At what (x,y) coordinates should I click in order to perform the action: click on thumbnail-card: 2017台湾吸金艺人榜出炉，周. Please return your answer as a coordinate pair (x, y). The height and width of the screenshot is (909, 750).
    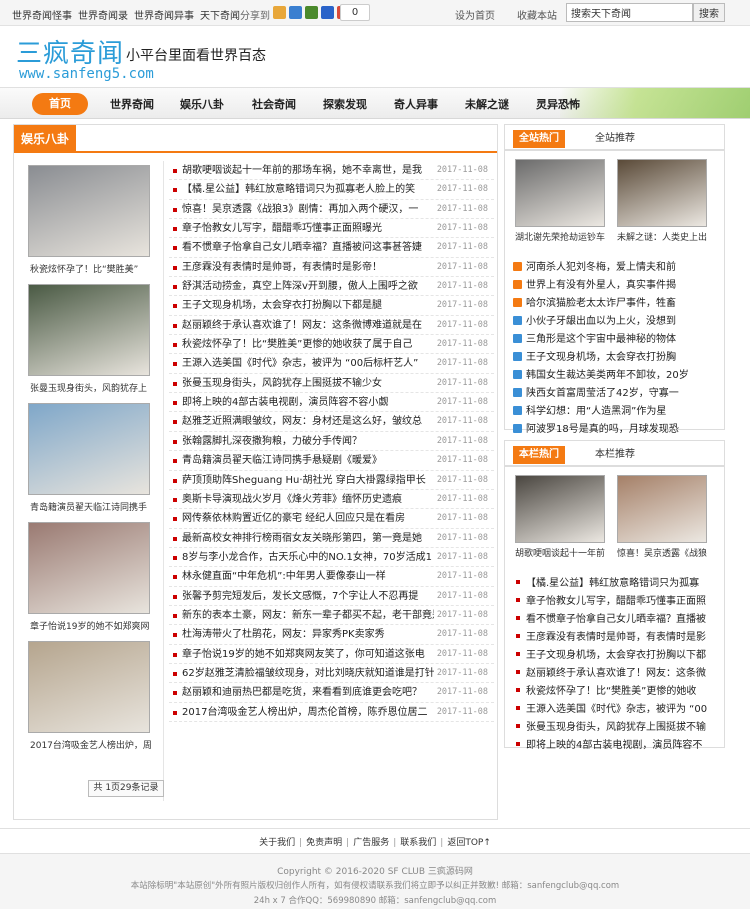
    Looking at the image, I should click on (96, 700).